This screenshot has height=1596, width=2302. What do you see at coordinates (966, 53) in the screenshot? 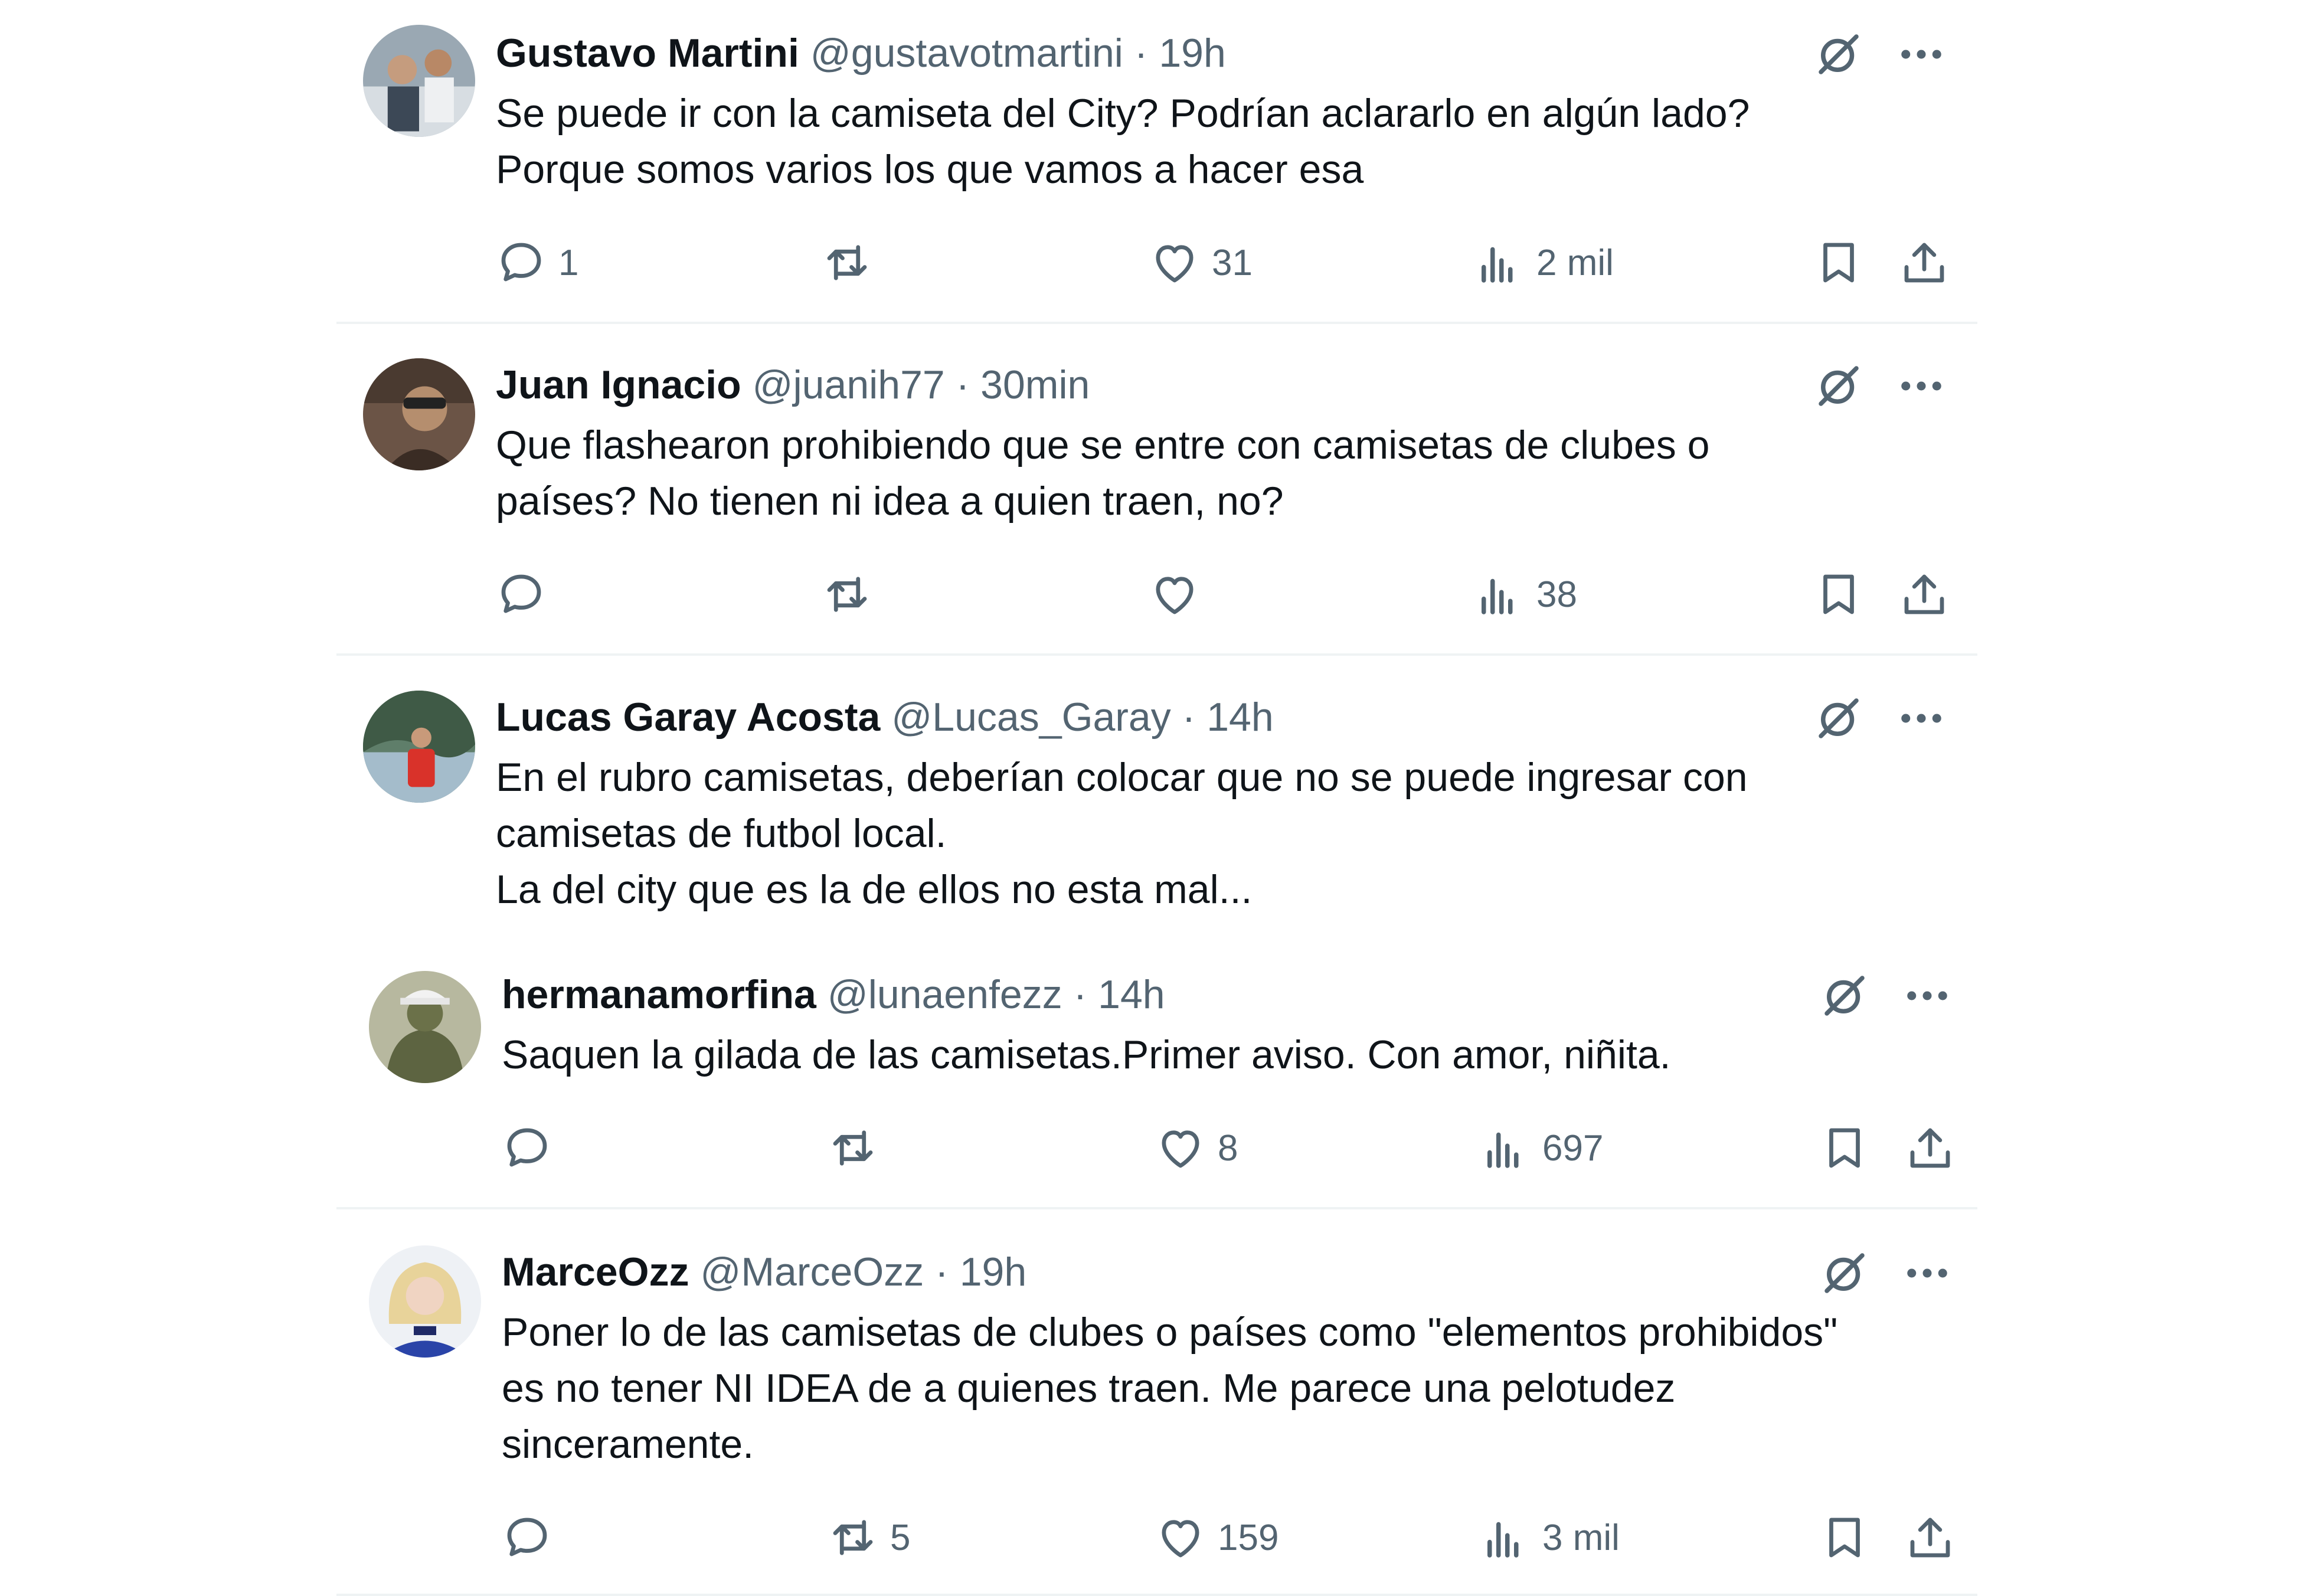
I see `user-handle: @gustavotmartini` at bounding box center [966, 53].